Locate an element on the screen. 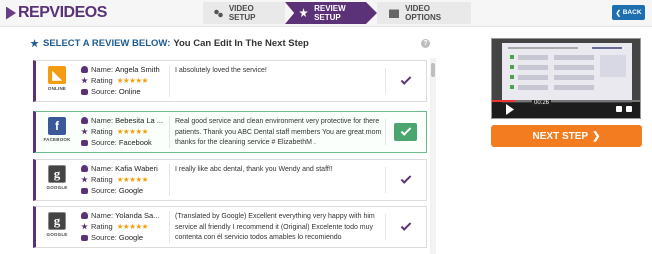  source-logo: ◣ ONLINE is located at coordinates (57, 82).